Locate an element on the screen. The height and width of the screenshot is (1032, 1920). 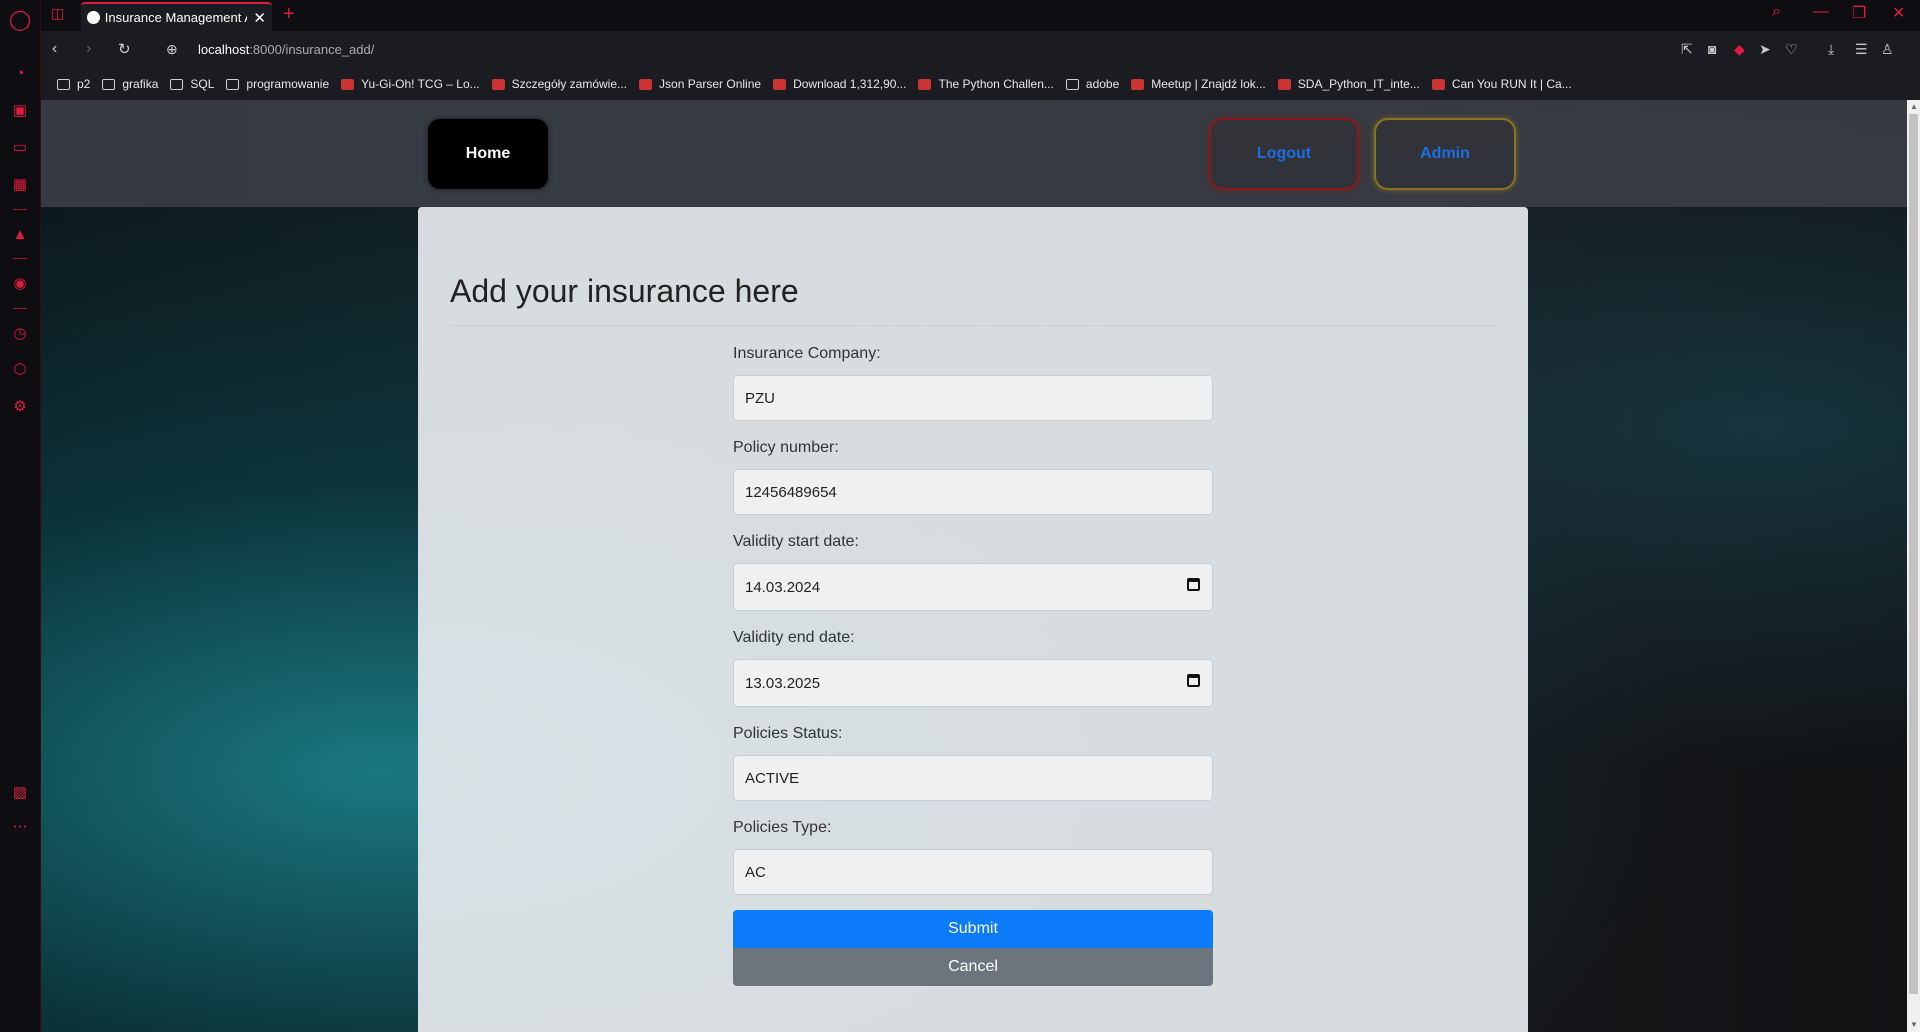
logout-button: Logout is located at coordinates (1284, 154).